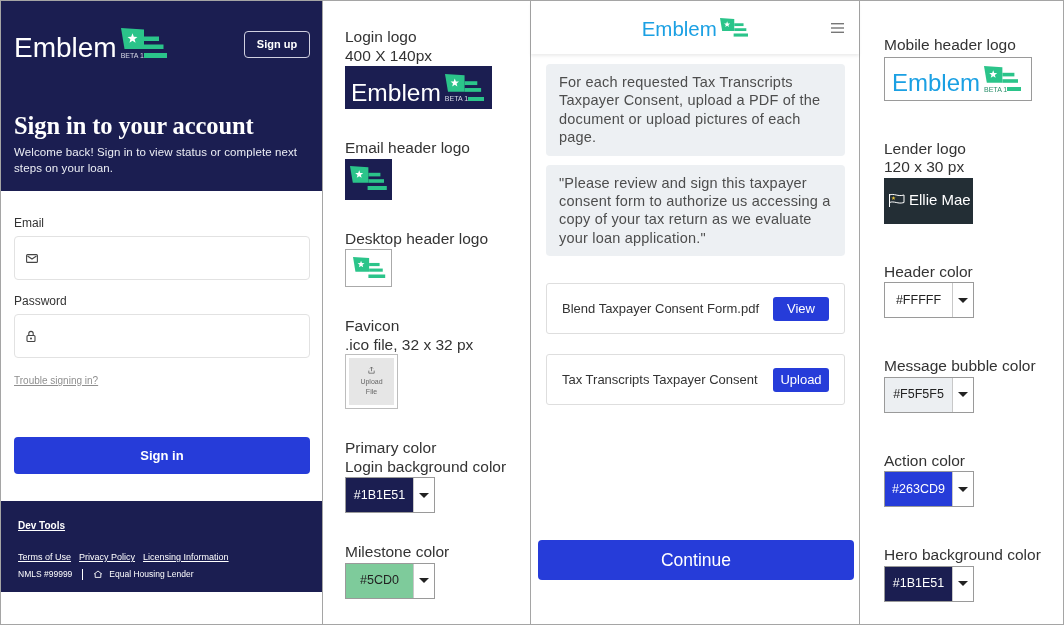  Describe the element at coordinates (918, 394) in the screenshot. I see `color-value: #F5F5F5` at that location.